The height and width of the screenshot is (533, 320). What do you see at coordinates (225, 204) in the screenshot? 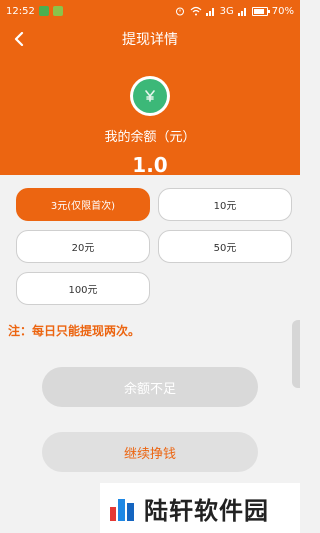
I see `amount-option-10: 10元` at bounding box center [225, 204].